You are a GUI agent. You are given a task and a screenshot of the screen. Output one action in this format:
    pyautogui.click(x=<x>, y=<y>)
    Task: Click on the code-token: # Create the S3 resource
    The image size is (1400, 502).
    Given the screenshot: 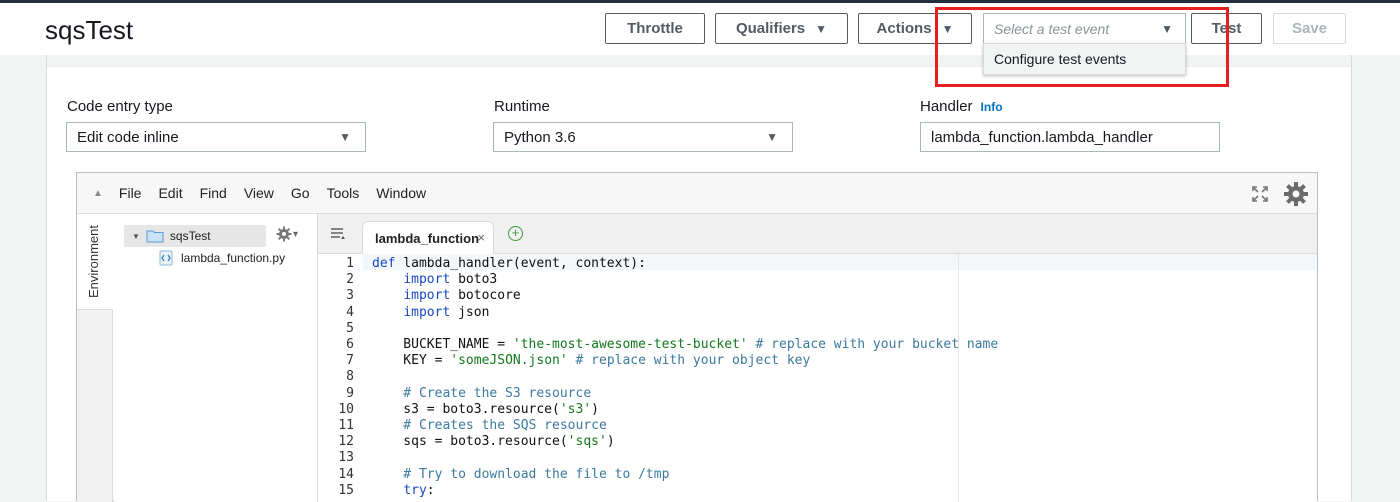 What is the action you would take?
    pyautogui.click(x=482, y=393)
    